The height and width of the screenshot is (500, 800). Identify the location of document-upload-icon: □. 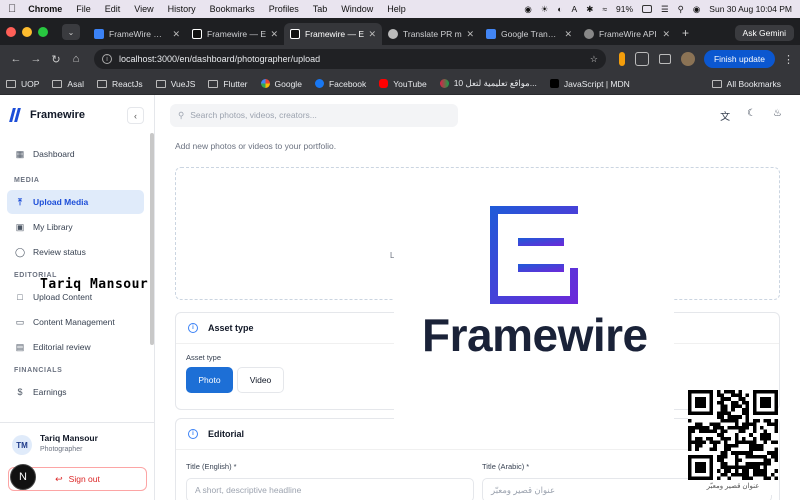
(20, 297).